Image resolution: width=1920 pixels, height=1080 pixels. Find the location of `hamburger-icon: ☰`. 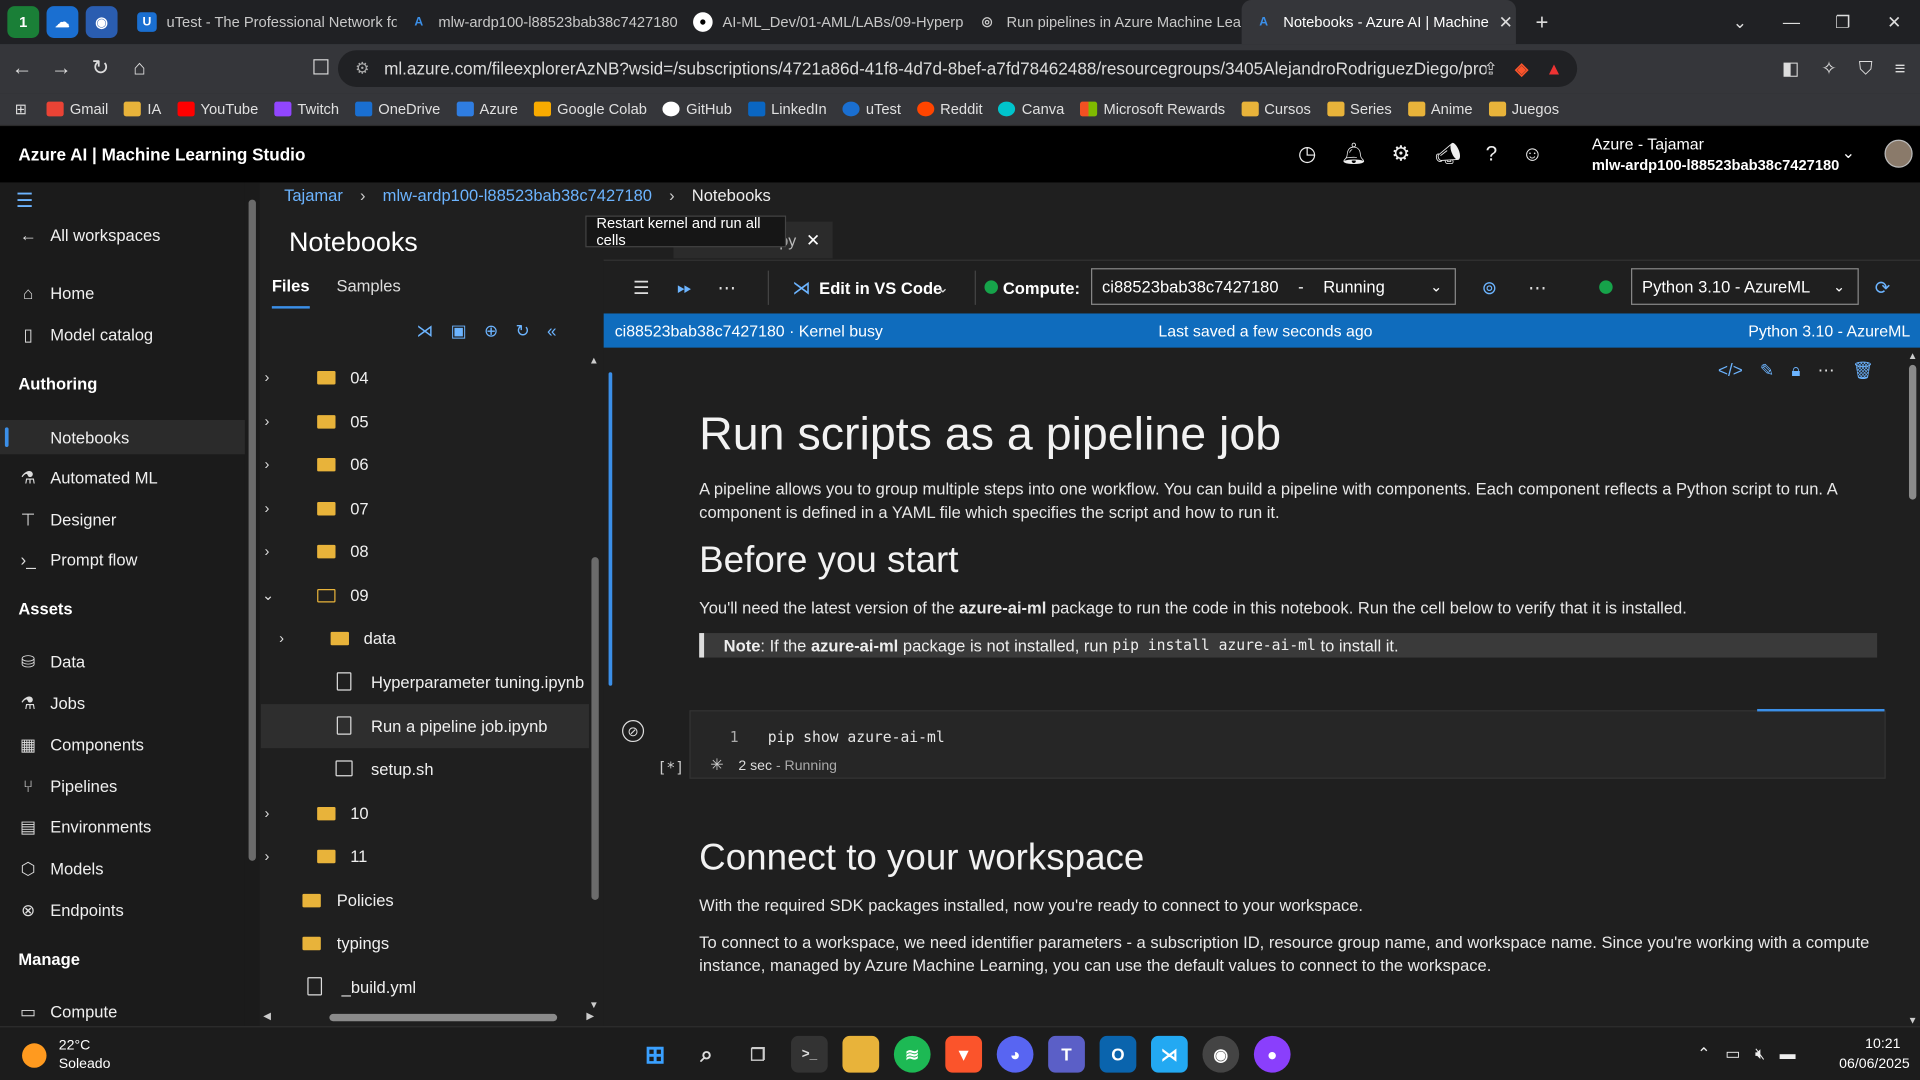

hamburger-icon: ☰ is located at coordinates (25, 201).